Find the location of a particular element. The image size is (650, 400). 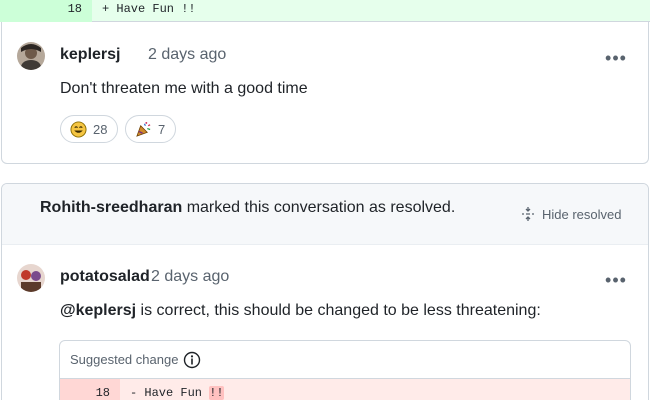

info-icon is located at coordinates (192, 360).